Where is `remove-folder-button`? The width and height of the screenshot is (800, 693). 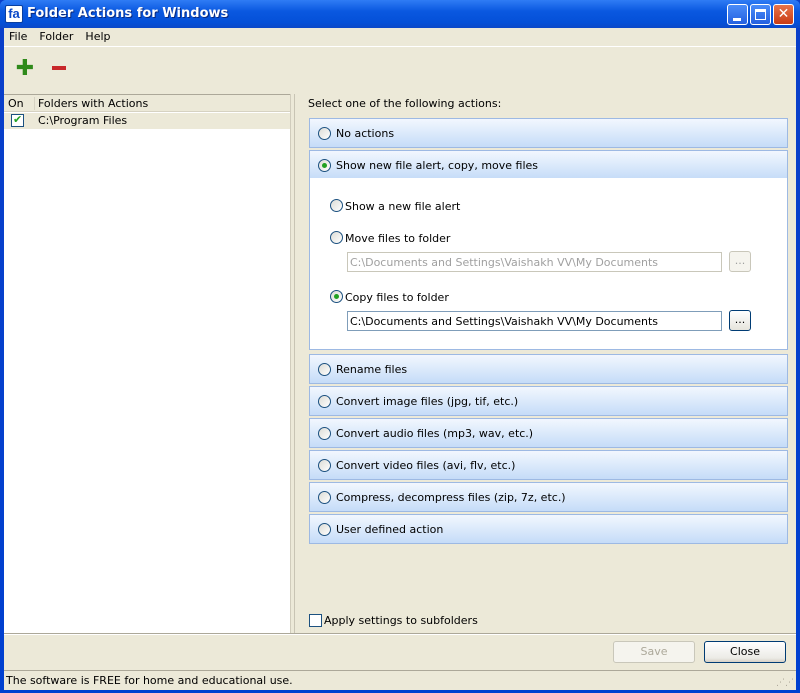 remove-folder-button is located at coordinates (59, 69).